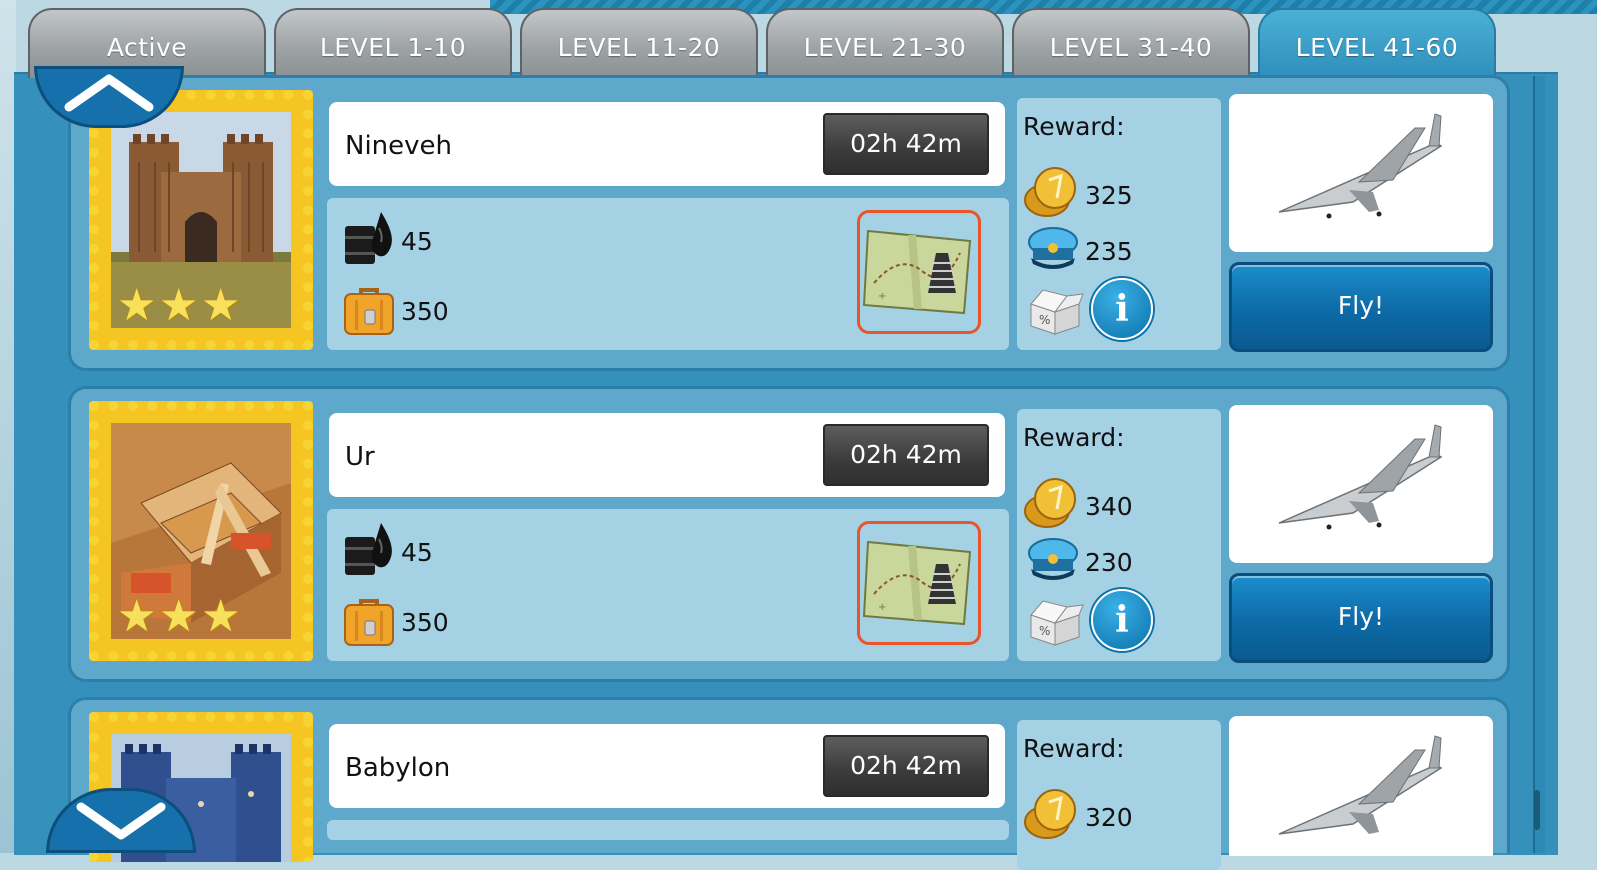  Describe the element at coordinates (667, 766) in the screenshot. I see `destination-name-bar: Babylon 02h 42m` at that location.